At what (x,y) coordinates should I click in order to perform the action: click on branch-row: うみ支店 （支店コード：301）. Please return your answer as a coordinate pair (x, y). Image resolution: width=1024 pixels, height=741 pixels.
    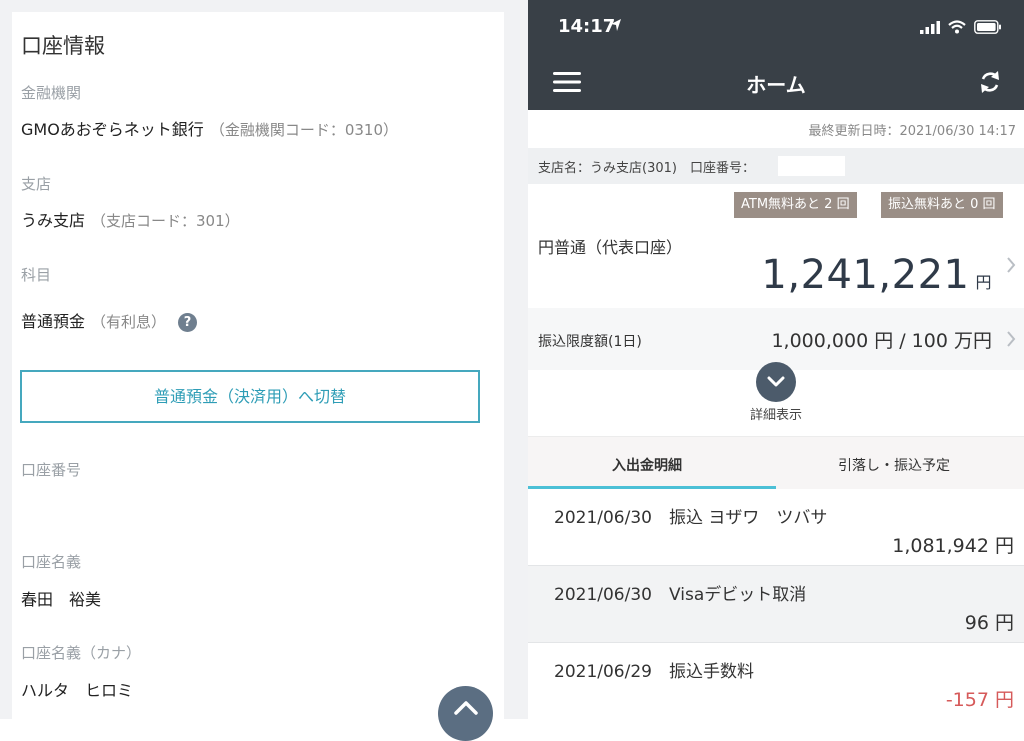
    Looking at the image, I should click on (130, 219).